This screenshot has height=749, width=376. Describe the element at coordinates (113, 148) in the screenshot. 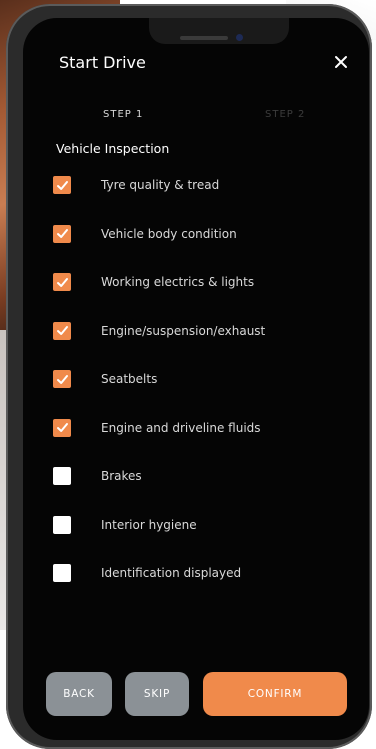

I see `section-title: Vehicle Inspection` at that location.